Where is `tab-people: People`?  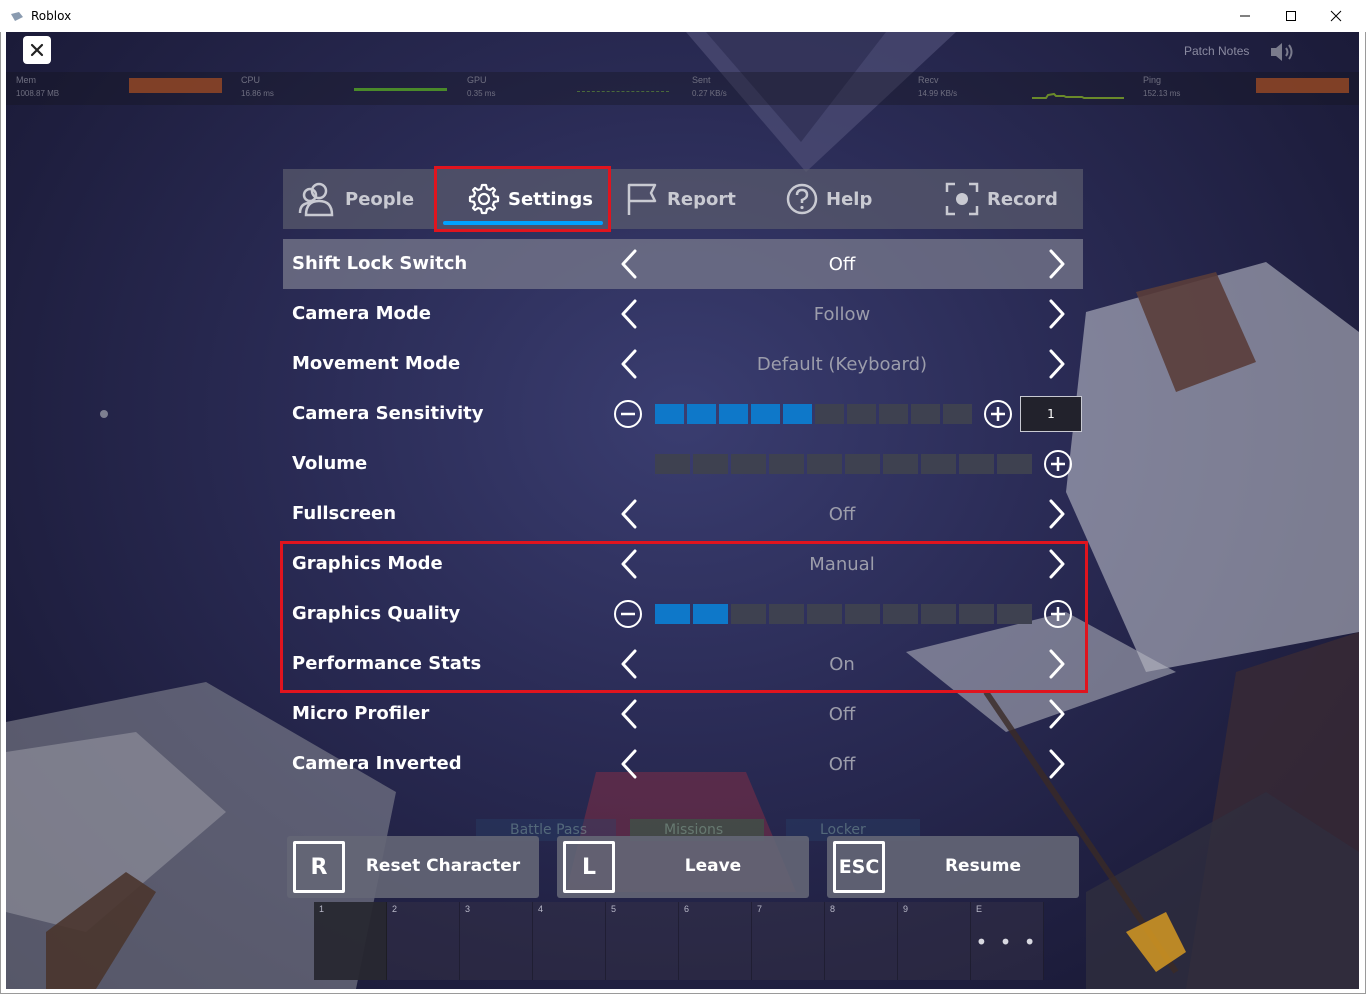 tab-people: People is located at coordinates (355, 199).